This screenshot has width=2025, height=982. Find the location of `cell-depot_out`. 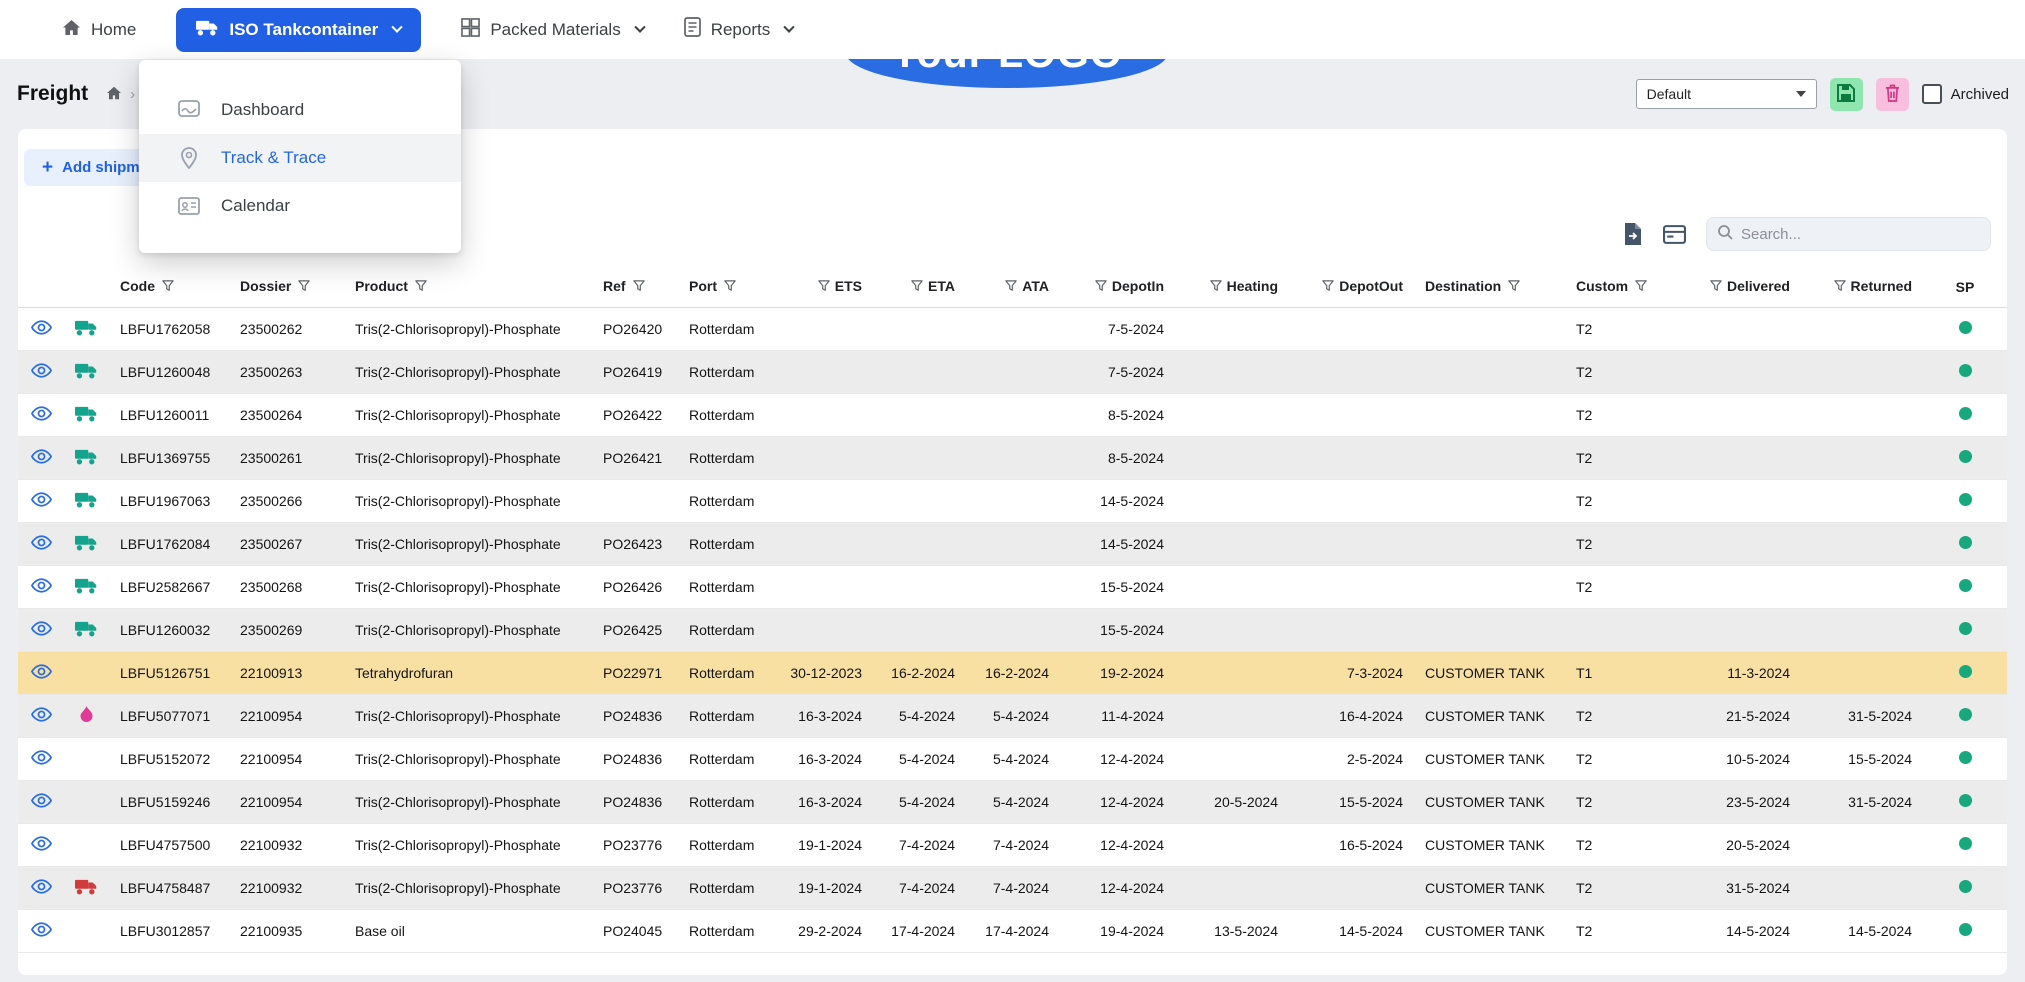

cell-depot_out is located at coordinates (1351, 630).